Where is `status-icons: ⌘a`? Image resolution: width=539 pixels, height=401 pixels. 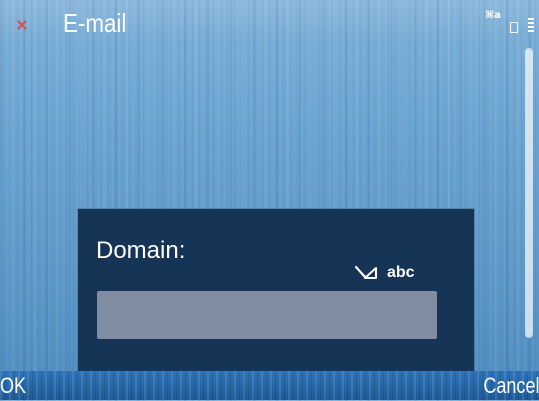 status-icons: ⌘a is located at coordinates (507, 21).